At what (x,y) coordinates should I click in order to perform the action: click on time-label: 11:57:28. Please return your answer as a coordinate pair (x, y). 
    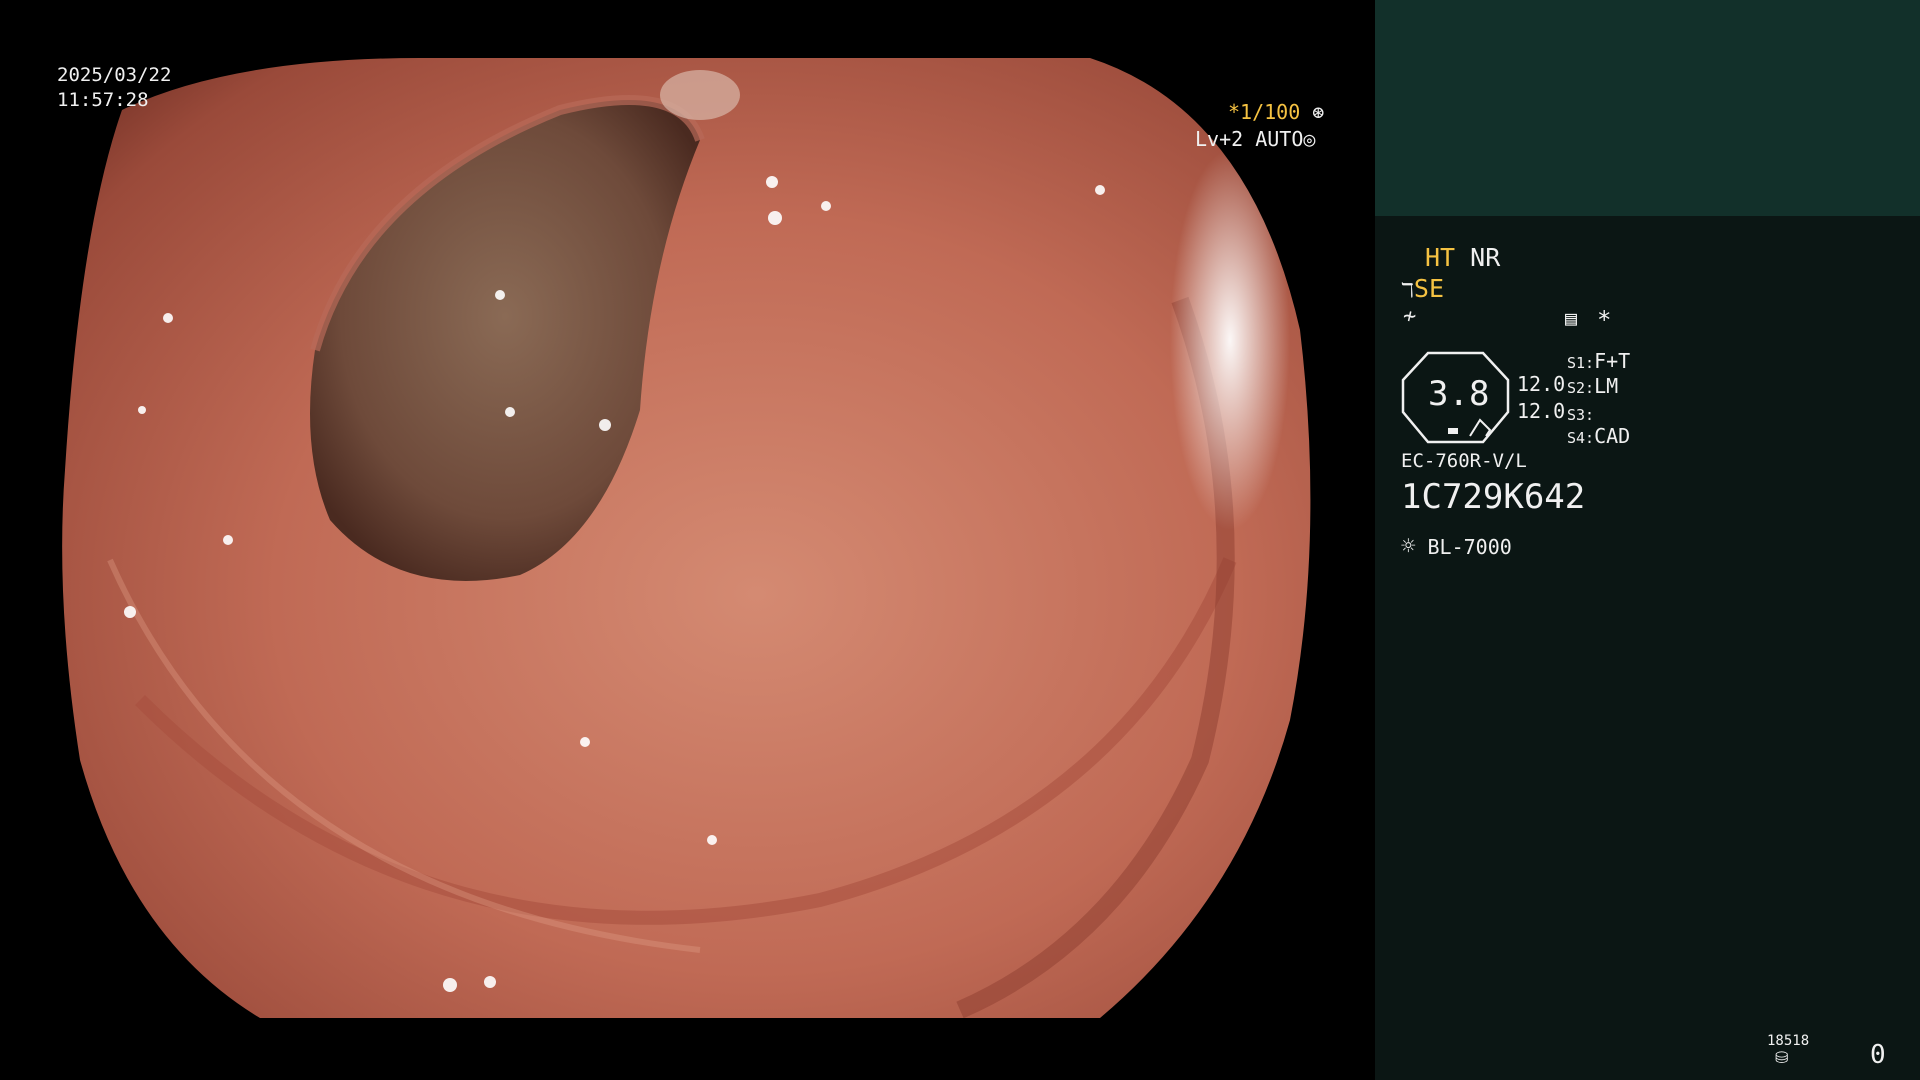
    Looking at the image, I should click on (103, 100).